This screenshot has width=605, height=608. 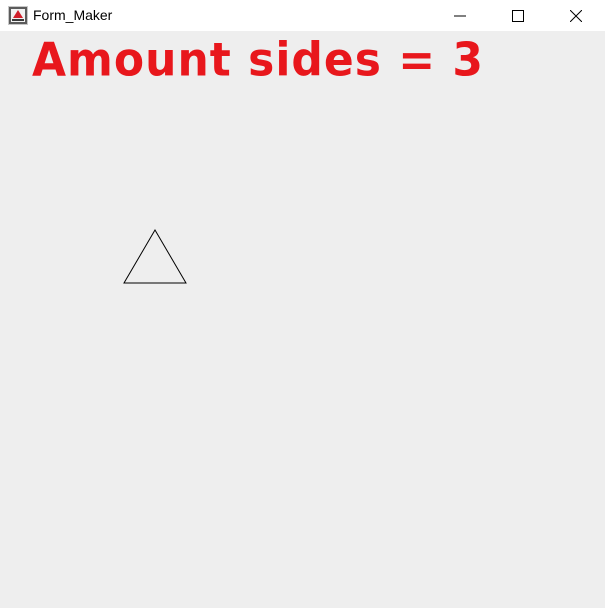 I want to click on minimize-button, so click(x=460, y=15).